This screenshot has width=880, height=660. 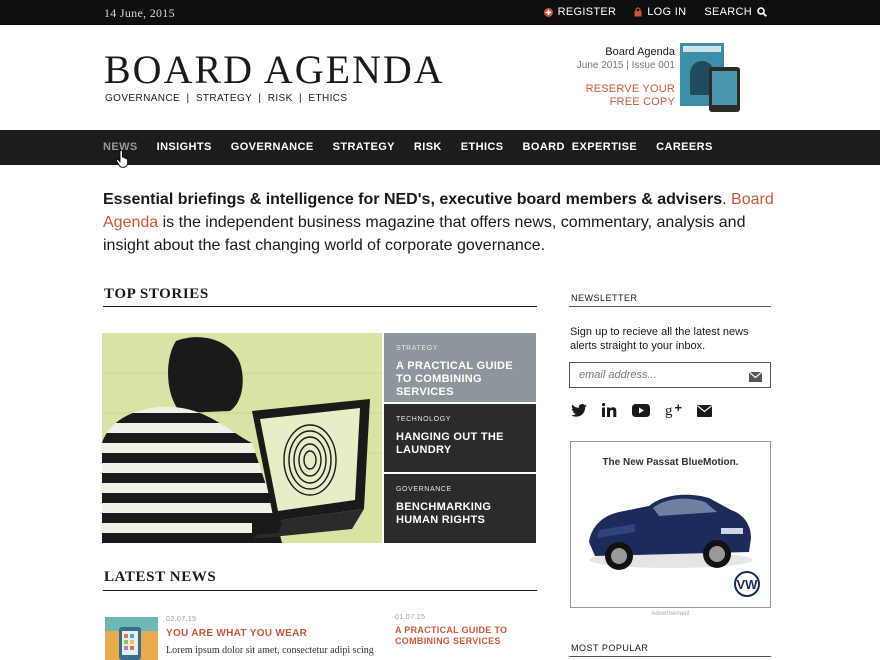 What do you see at coordinates (630, 89) in the screenshot?
I see `reserve-line-1: RESERVE YOUR` at bounding box center [630, 89].